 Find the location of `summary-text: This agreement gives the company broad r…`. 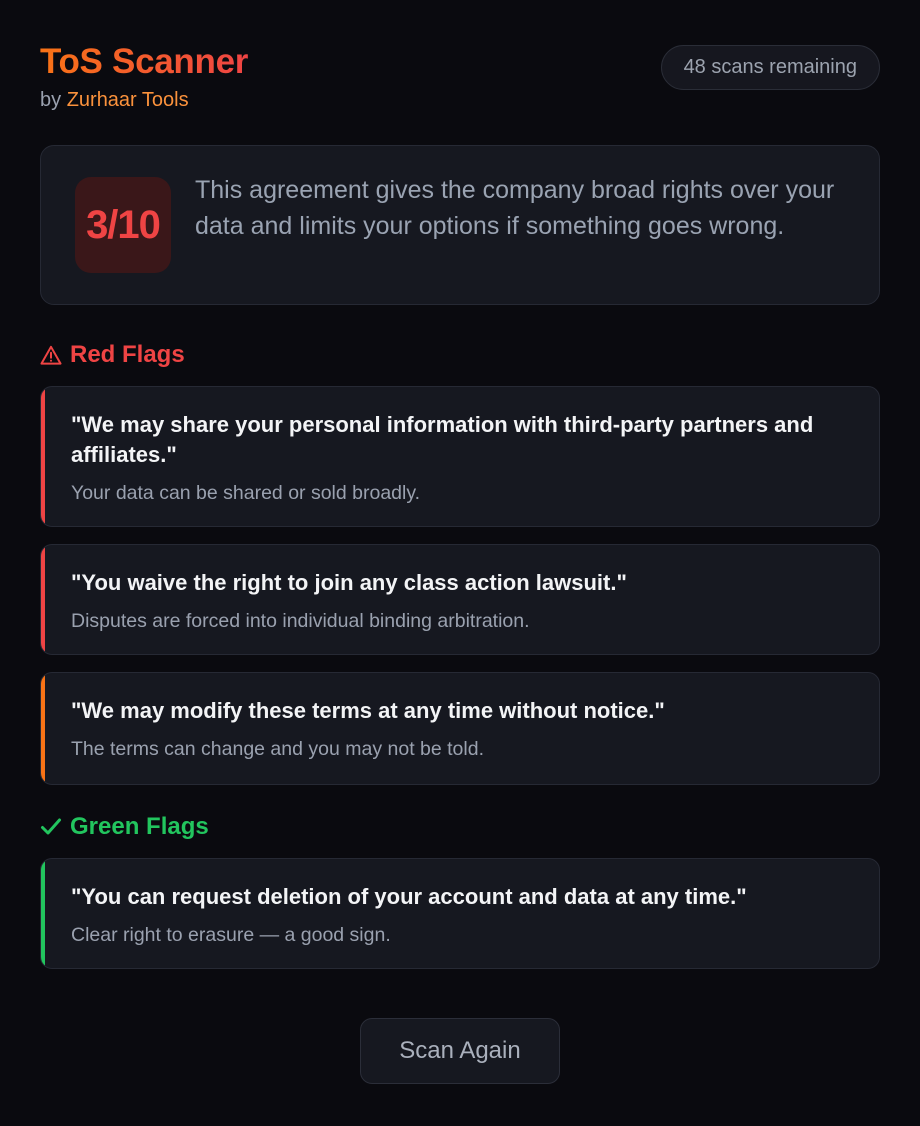

summary-text: This agreement gives the company broad r… is located at coordinates (515, 208).